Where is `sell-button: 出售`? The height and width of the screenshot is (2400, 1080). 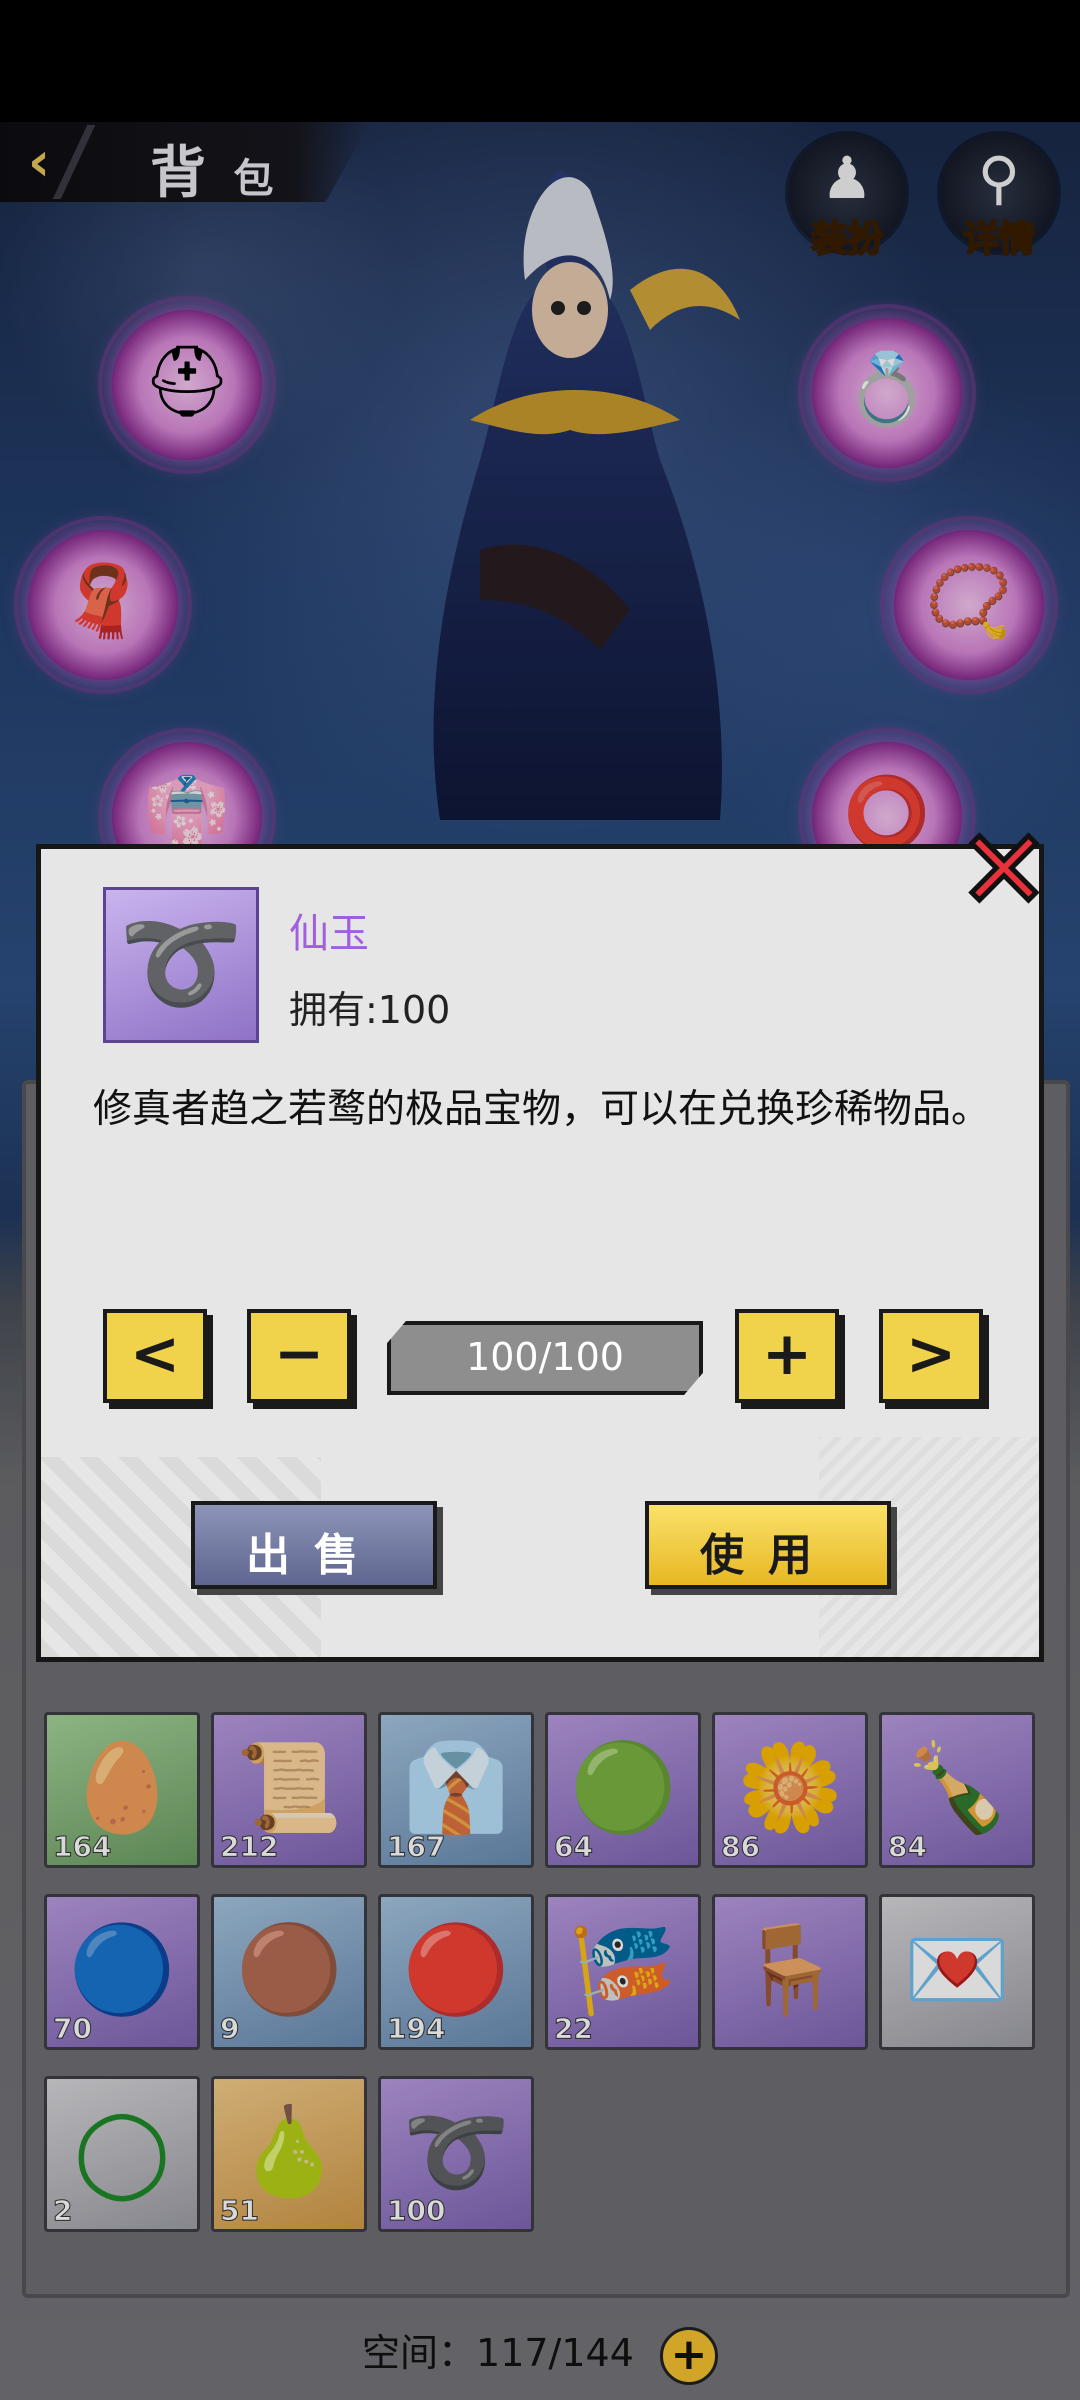
sell-button: 出售 is located at coordinates (314, 1545).